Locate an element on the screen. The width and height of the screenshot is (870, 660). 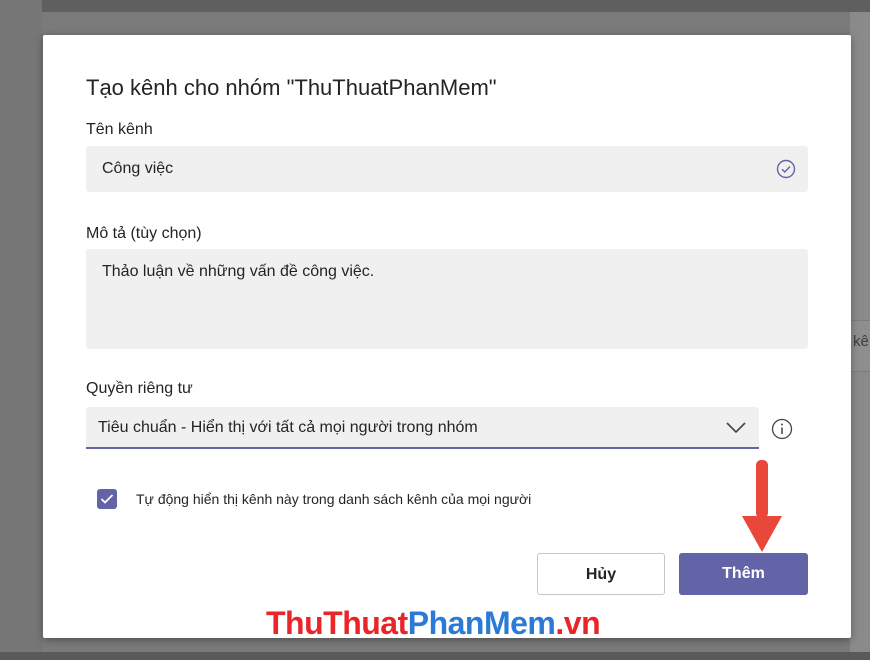
privacy-label: Quyền riêng tư is located at coordinates (139, 388).